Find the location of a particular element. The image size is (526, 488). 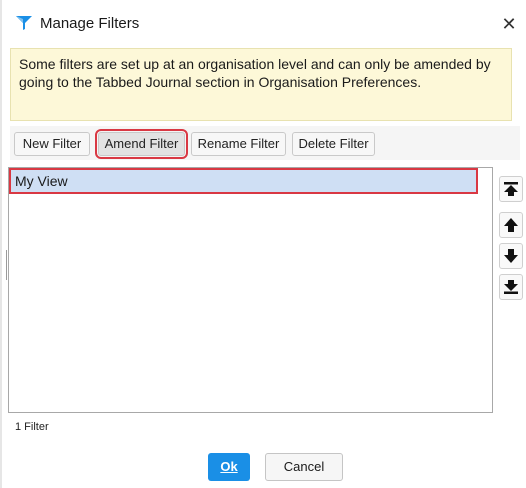

close-icon: ✕ is located at coordinates (509, 24).